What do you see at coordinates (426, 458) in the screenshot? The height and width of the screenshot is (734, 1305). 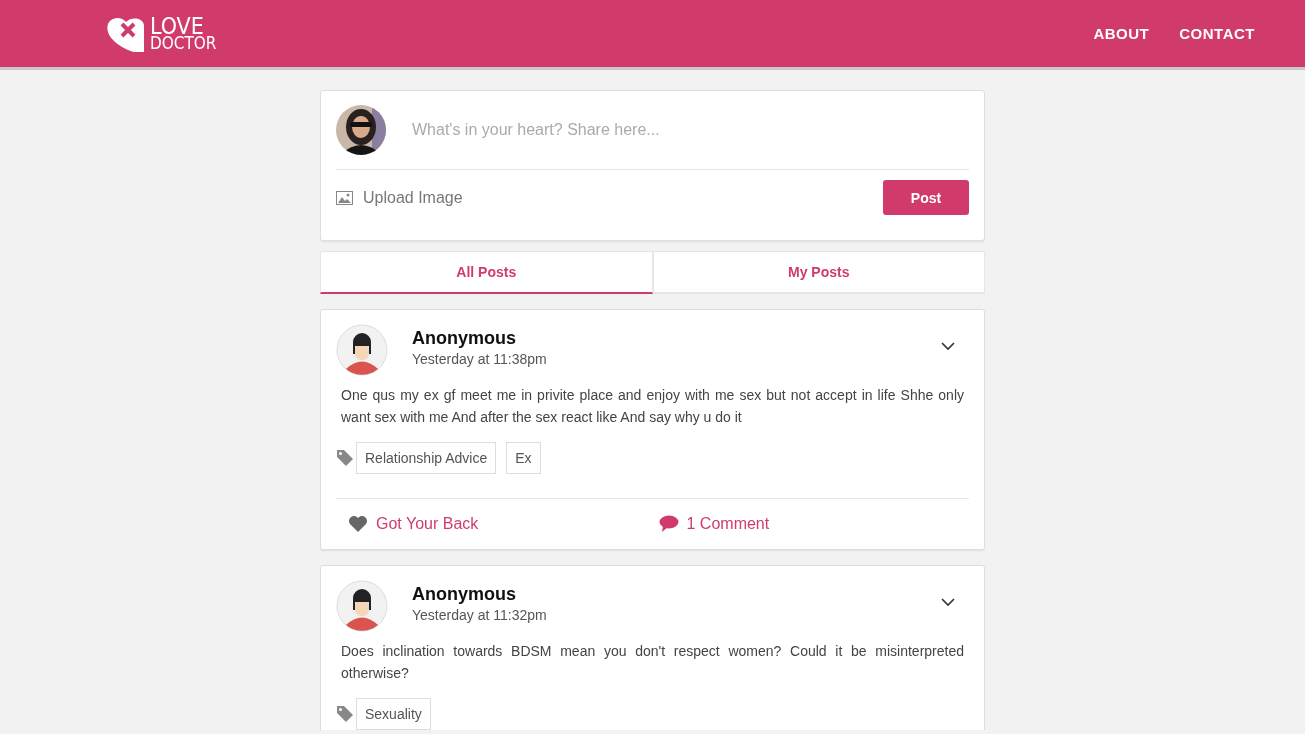 I see `tag: Relationship Advice` at bounding box center [426, 458].